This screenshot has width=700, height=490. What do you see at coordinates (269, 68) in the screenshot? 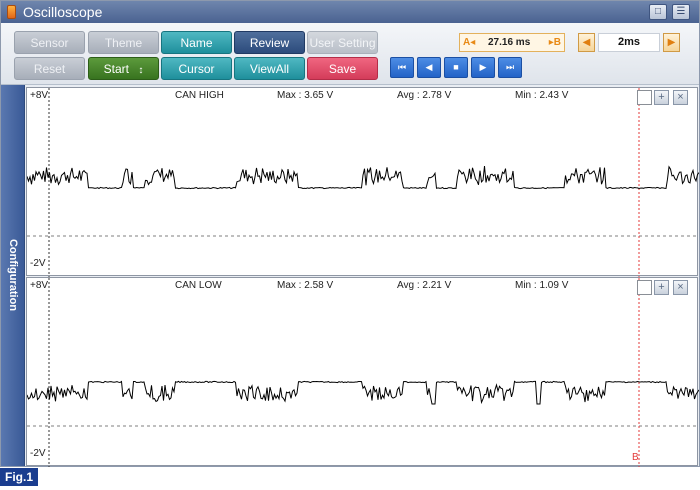
I see `viewall-button: ViewAll` at bounding box center [269, 68].